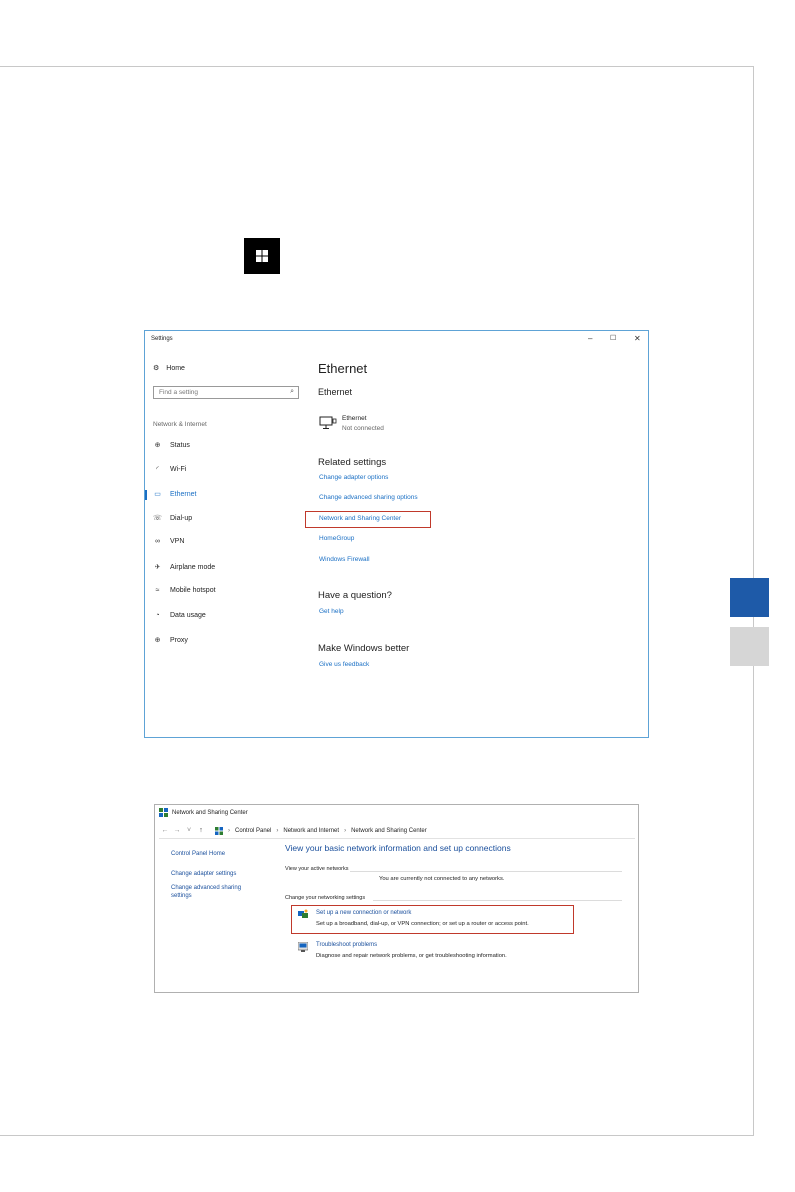  What do you see at coordinates (193, 567) in the screenshot?
I see `sidebar-item-label: Airplane mode` at bounding box center [193, 567].